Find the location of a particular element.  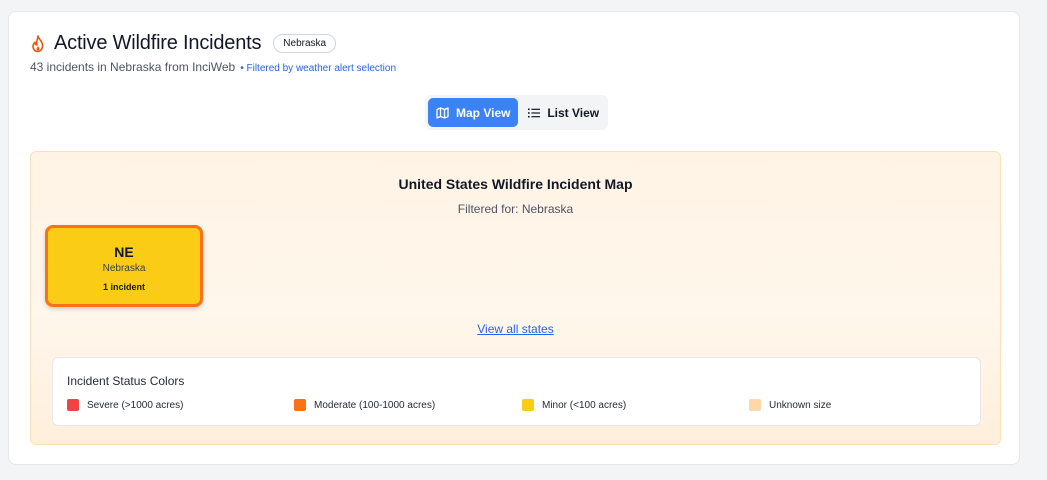

unknown-swatch is located at coordinates (755, 405).